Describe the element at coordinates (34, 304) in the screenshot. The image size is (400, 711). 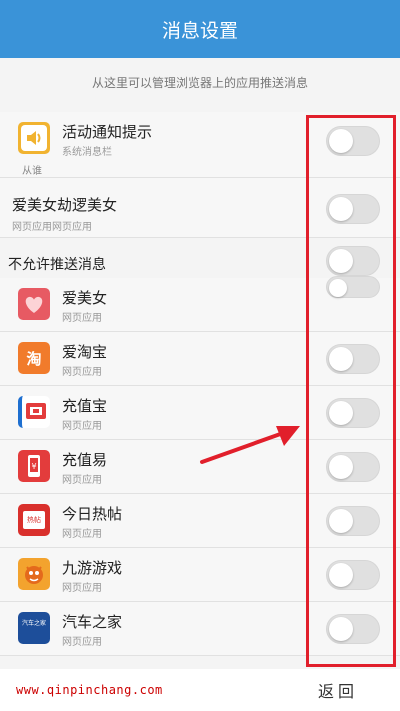
I see `heart-icon` at that location.